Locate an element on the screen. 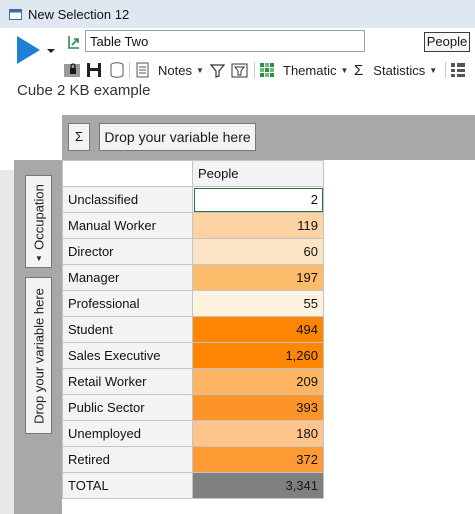 The image size is (475, 514). row-header: Sales Executive is located at coordinates (127, 355).